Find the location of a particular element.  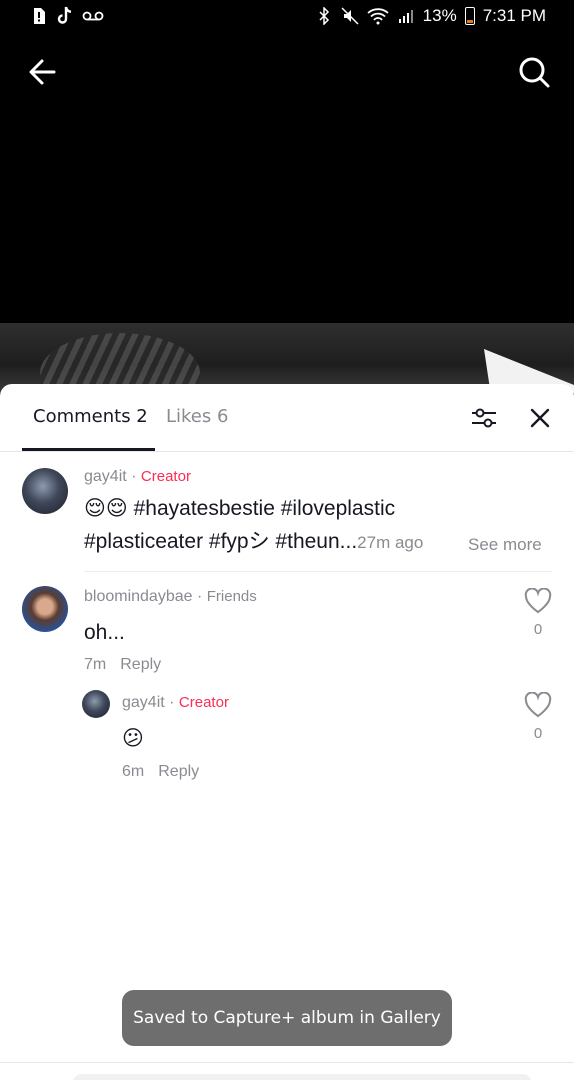

sim-alert-icon is located at coordinates (39, 16).